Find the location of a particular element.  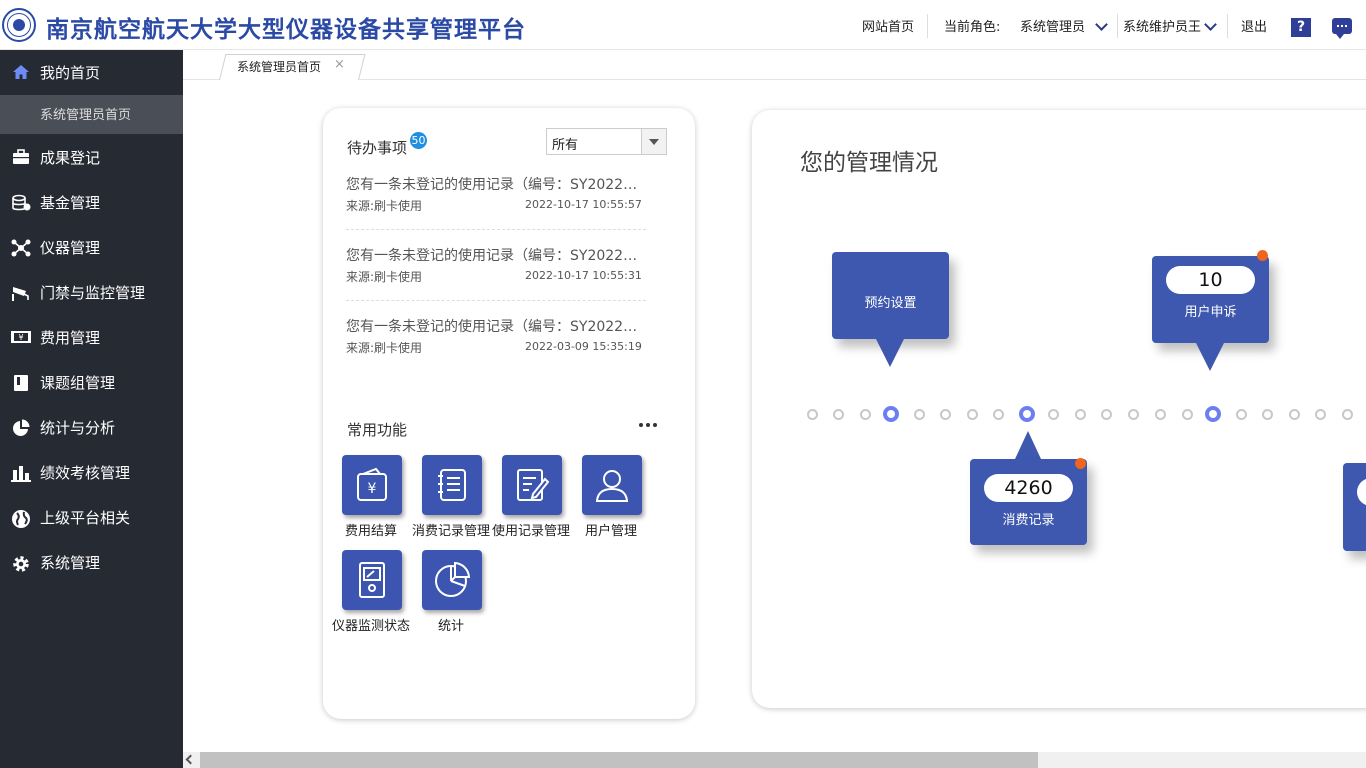

sidebar-item-access-control: 门禁与监控管理 is located at coordinates (91, 292).